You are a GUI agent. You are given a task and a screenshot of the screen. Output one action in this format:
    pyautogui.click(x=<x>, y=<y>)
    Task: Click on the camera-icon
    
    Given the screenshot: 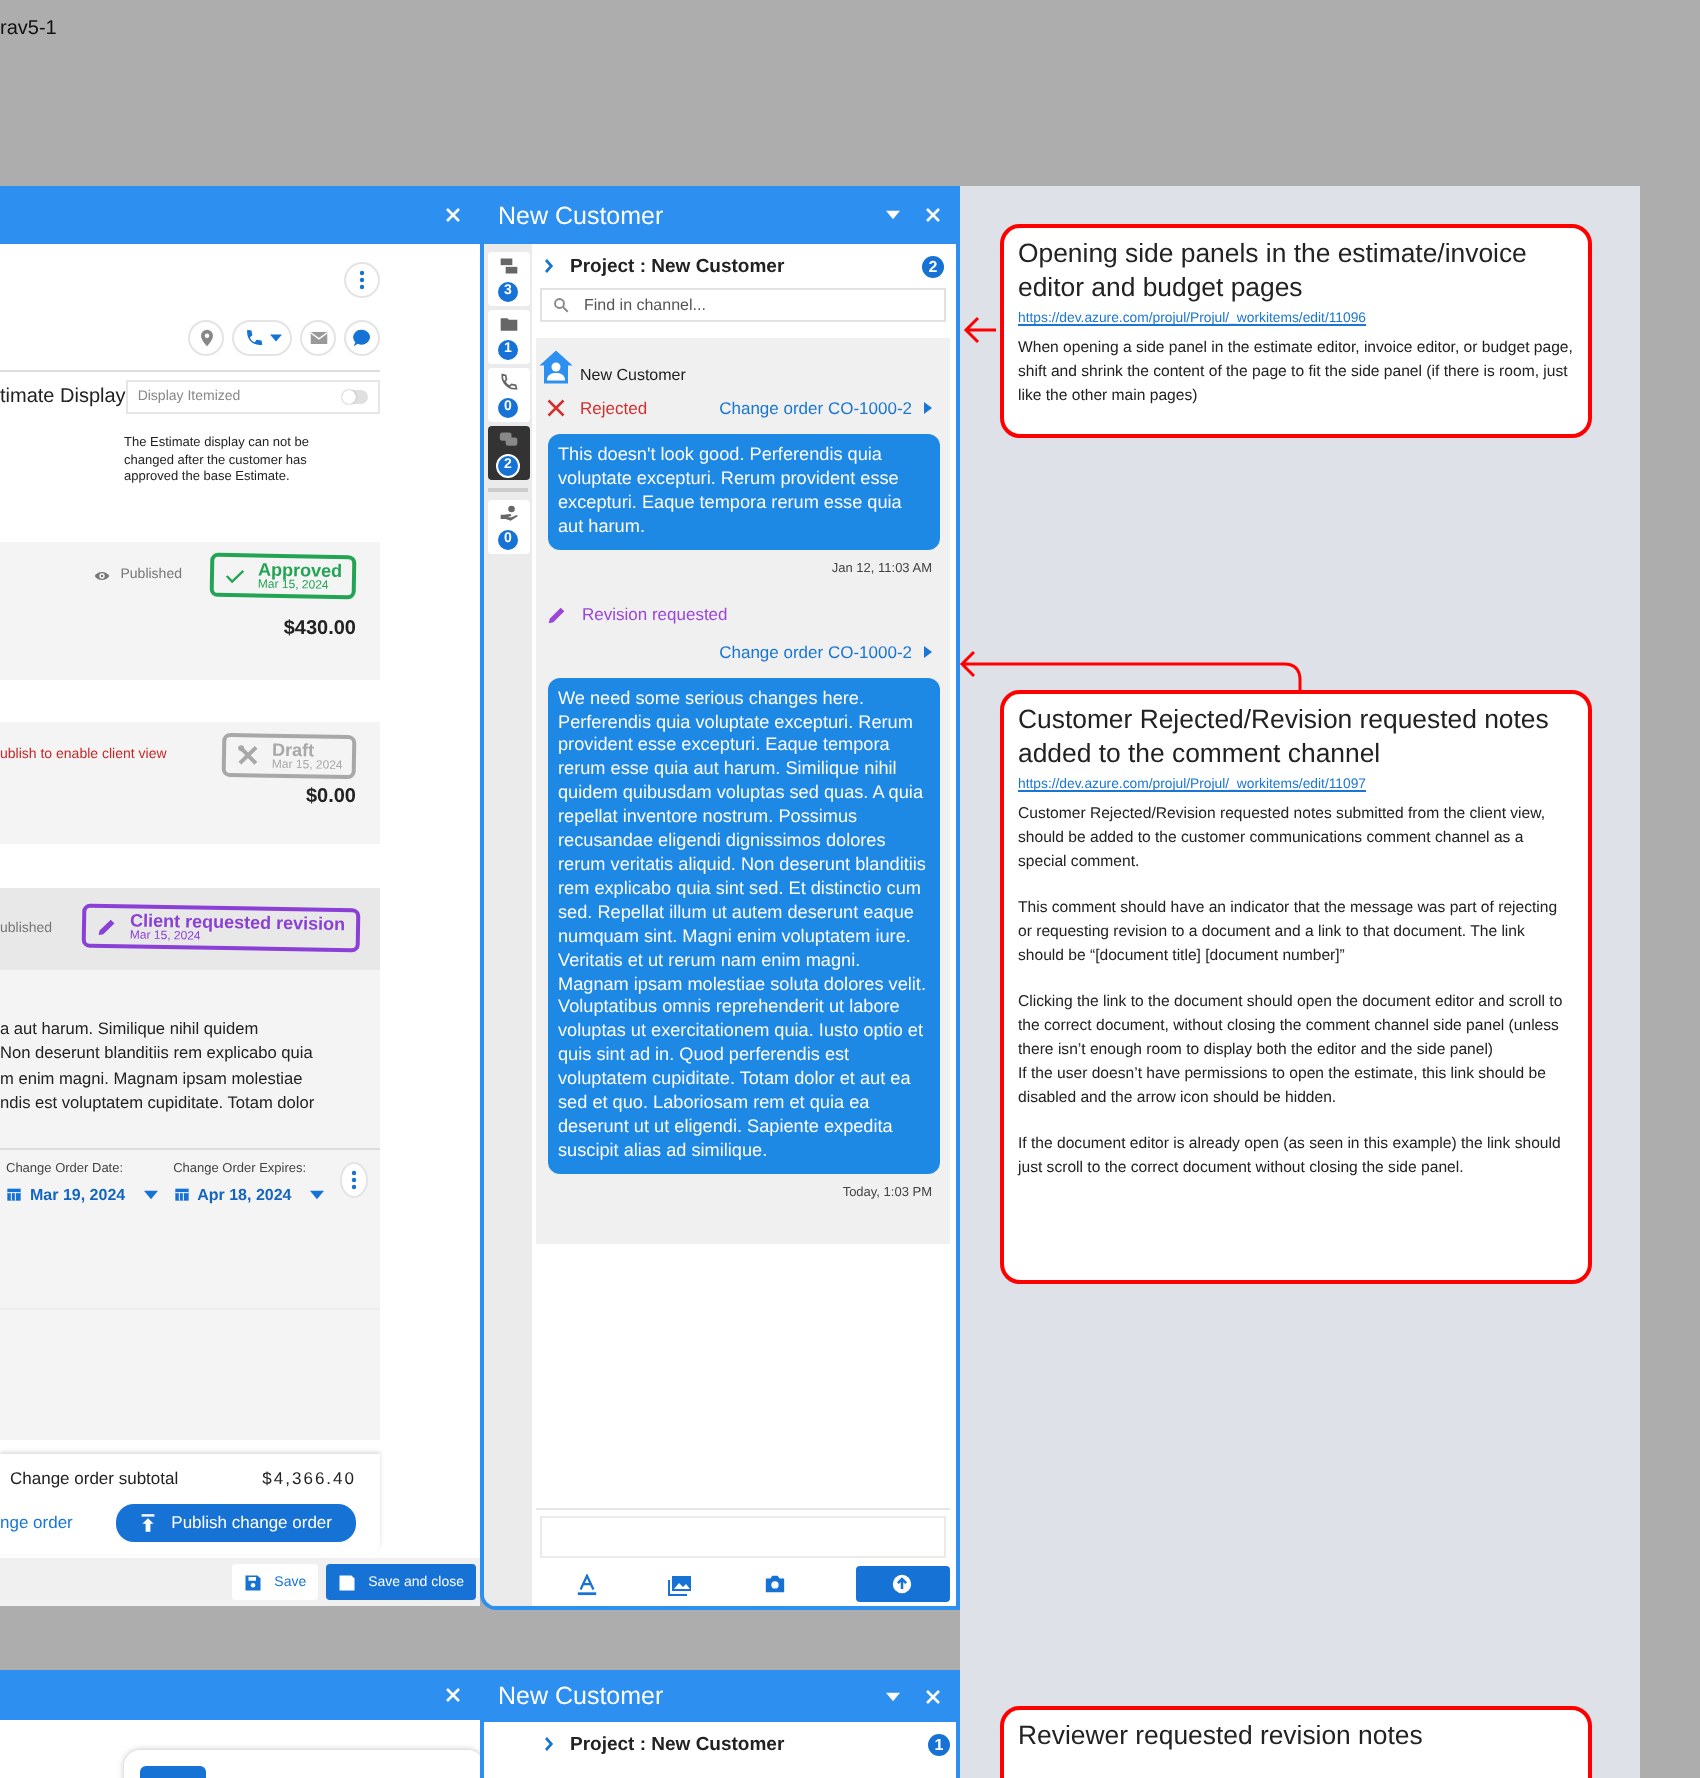 What is the action you would take?
    pyautogui.click(x=774, y=1584)
    